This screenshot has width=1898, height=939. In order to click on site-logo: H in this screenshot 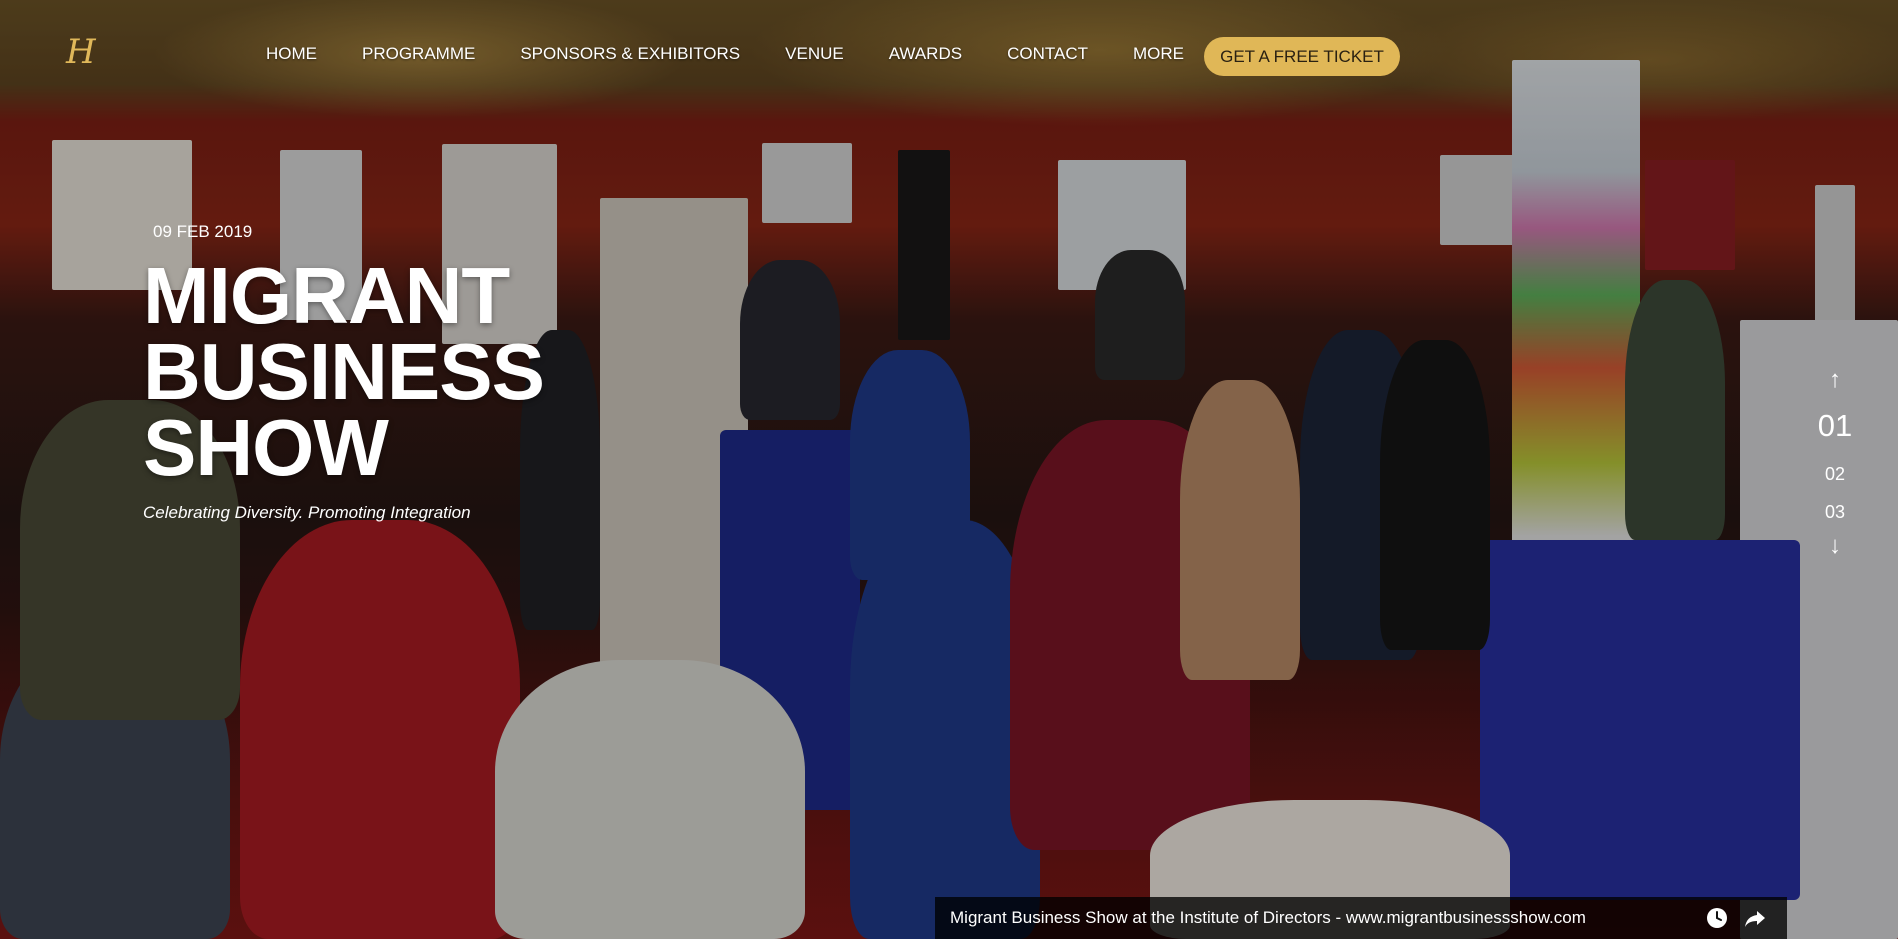, I will do `click(91, 52)`.